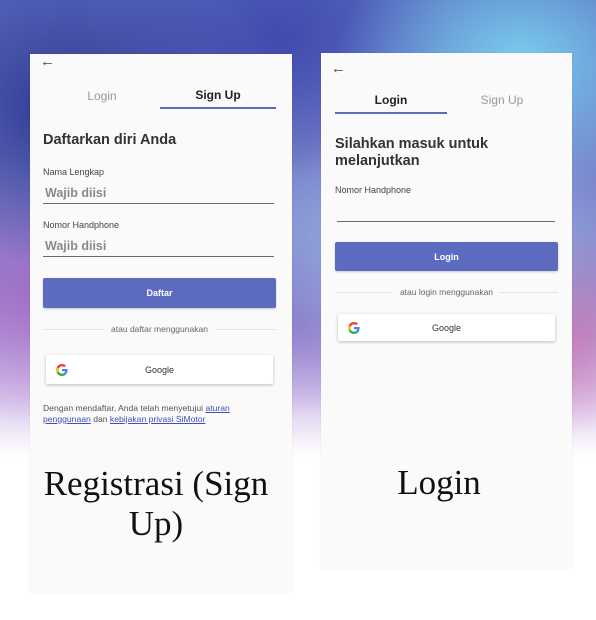 The height and width of the screenshot is (620, 596). I want to click on full-name-label: Nama Lengkap, so click(74, 172).